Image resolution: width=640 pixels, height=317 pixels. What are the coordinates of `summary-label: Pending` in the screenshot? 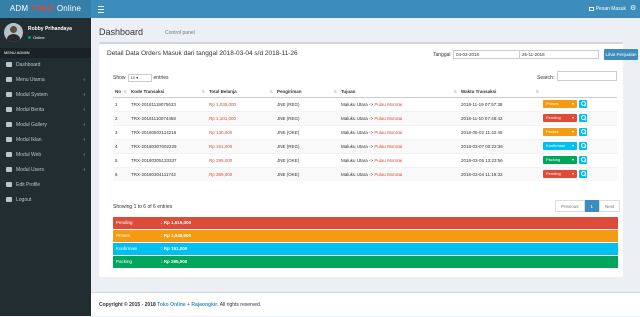 It's located at (124, 222).